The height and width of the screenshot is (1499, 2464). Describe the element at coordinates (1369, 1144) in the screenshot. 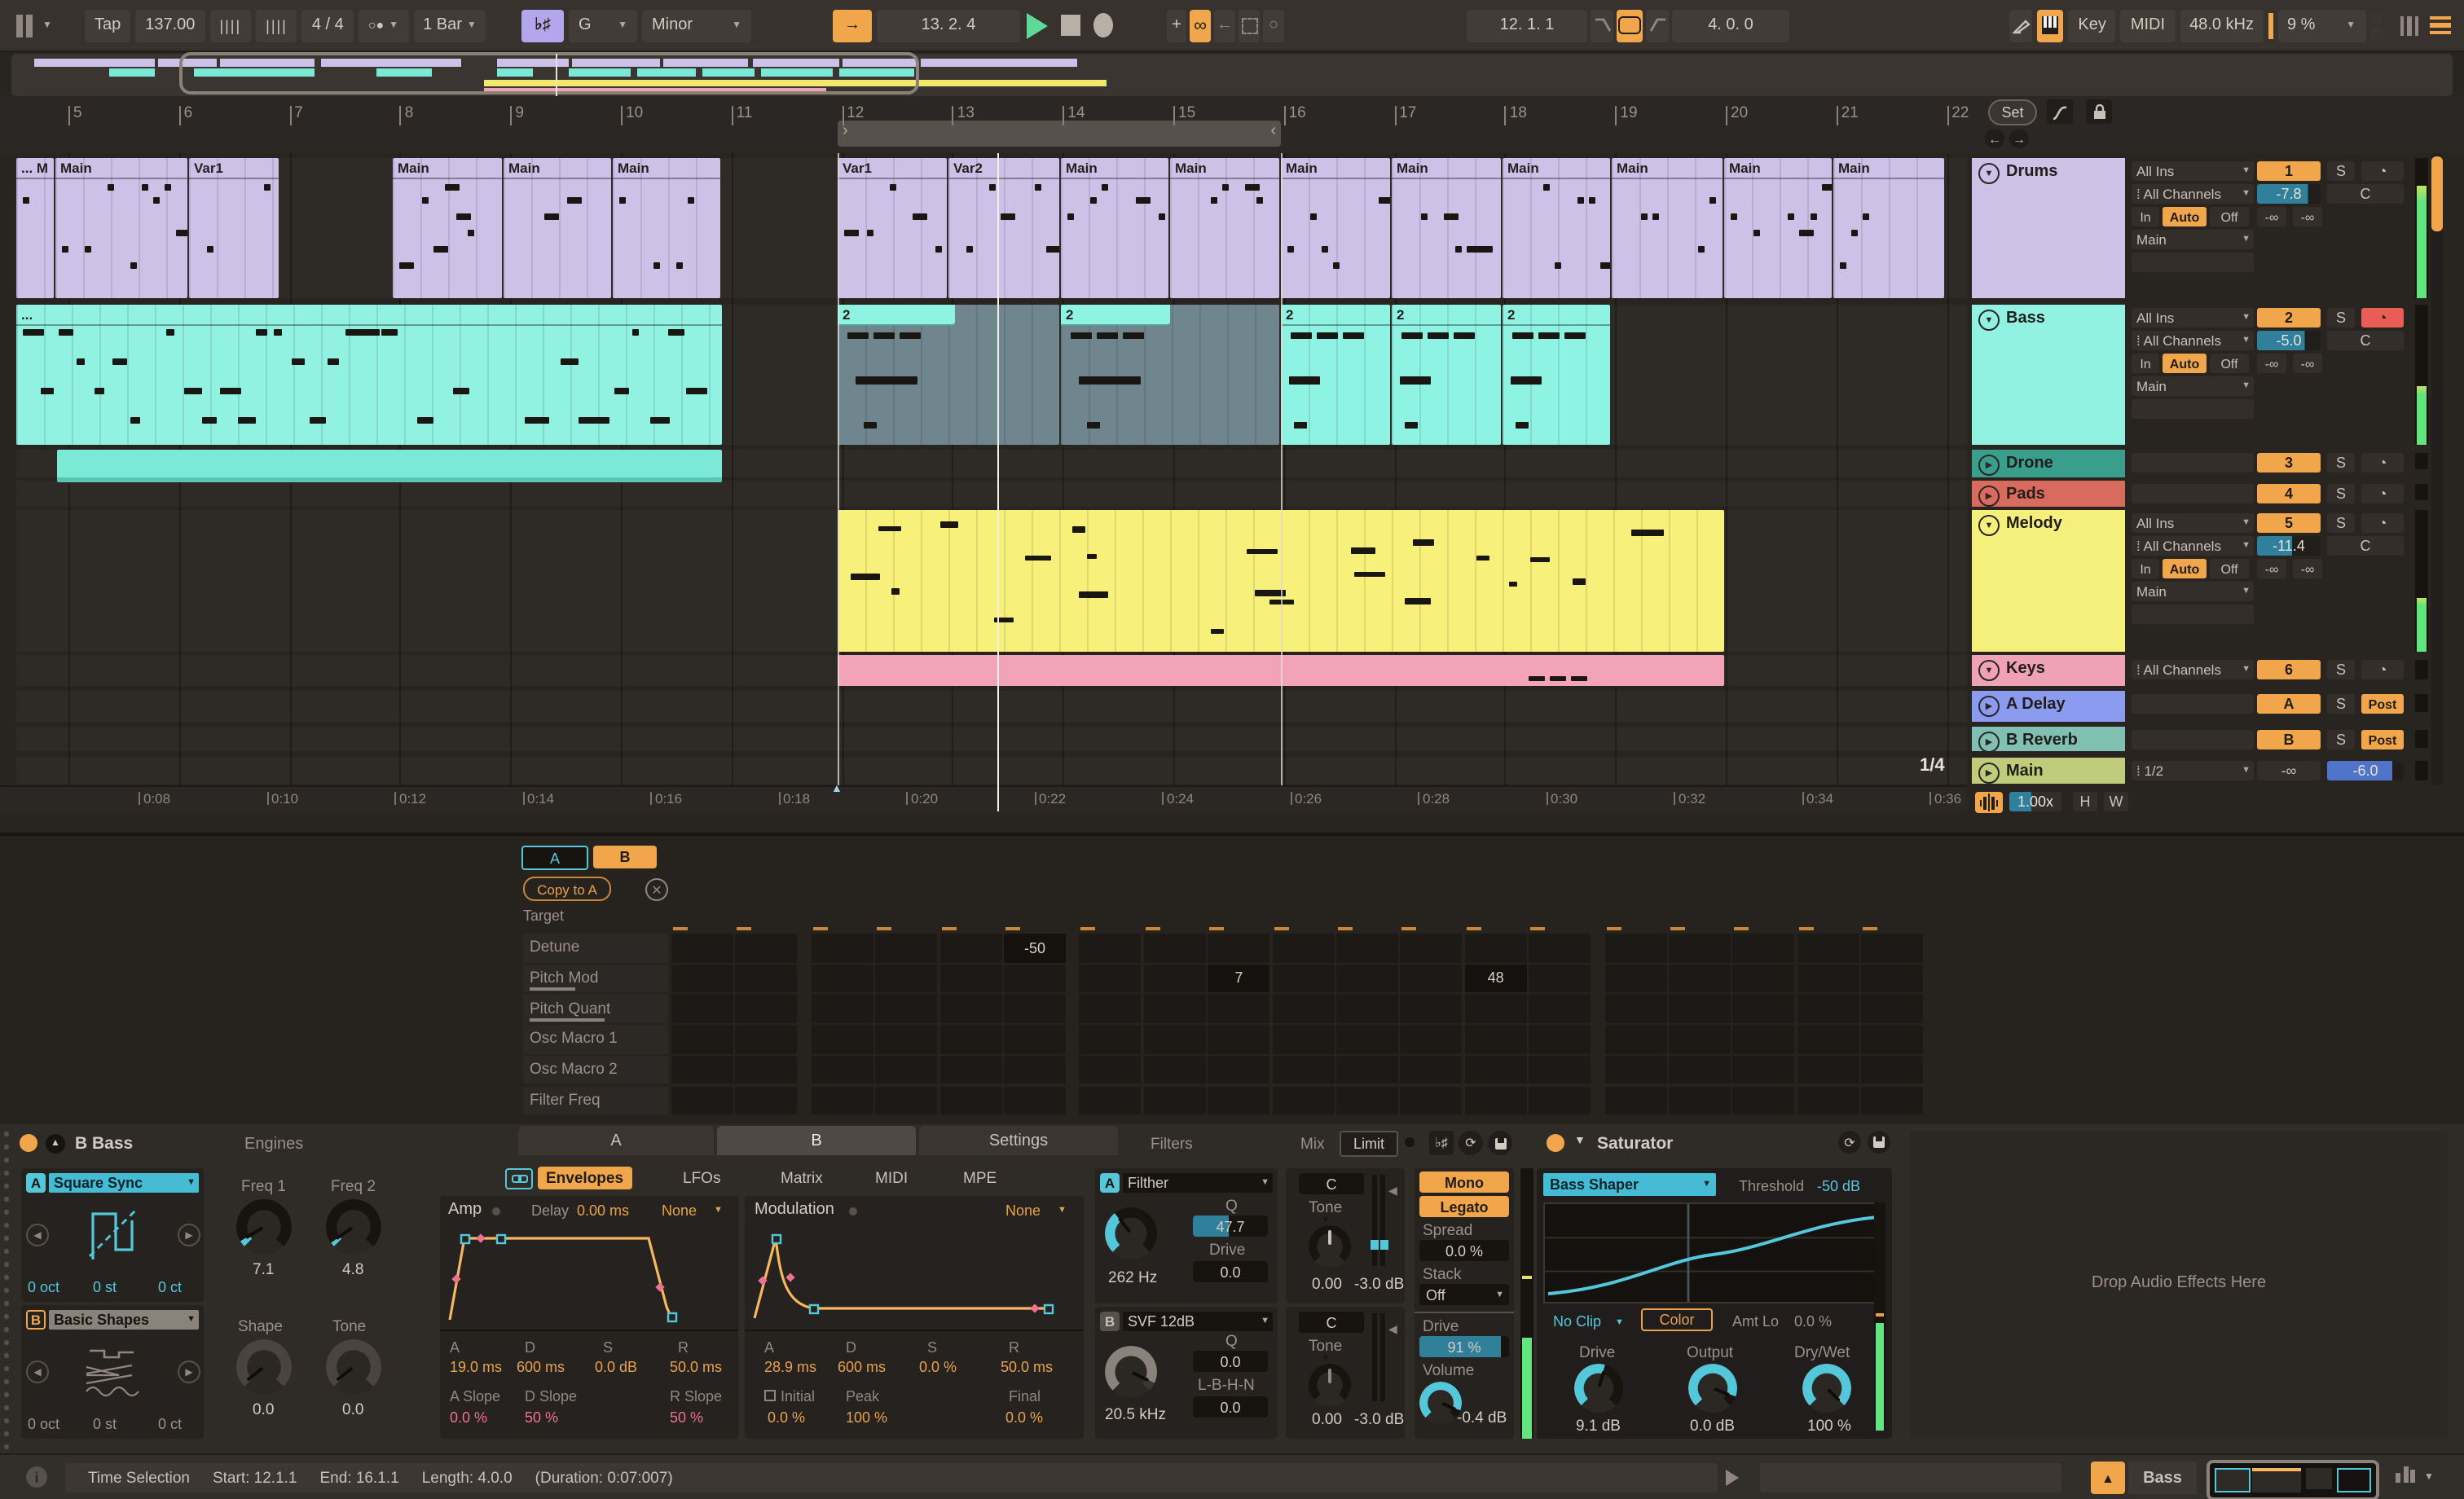

I see `limit-button: Limit` at that location.